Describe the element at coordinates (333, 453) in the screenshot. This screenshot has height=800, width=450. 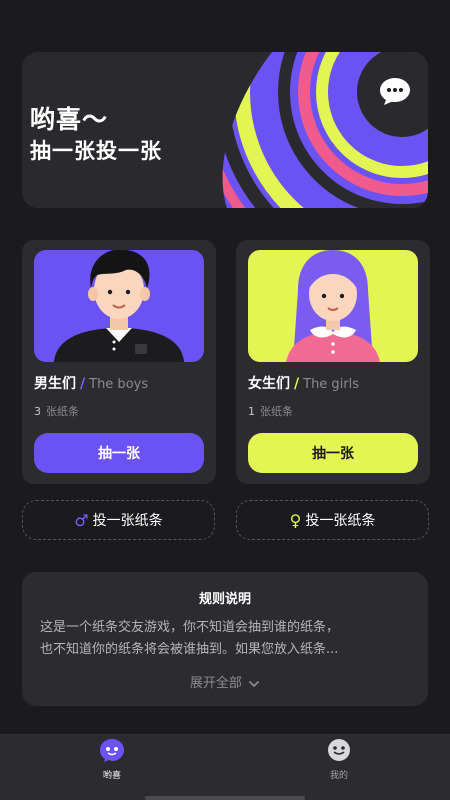
I see `draw-girl-button: 抽一张` at that location.